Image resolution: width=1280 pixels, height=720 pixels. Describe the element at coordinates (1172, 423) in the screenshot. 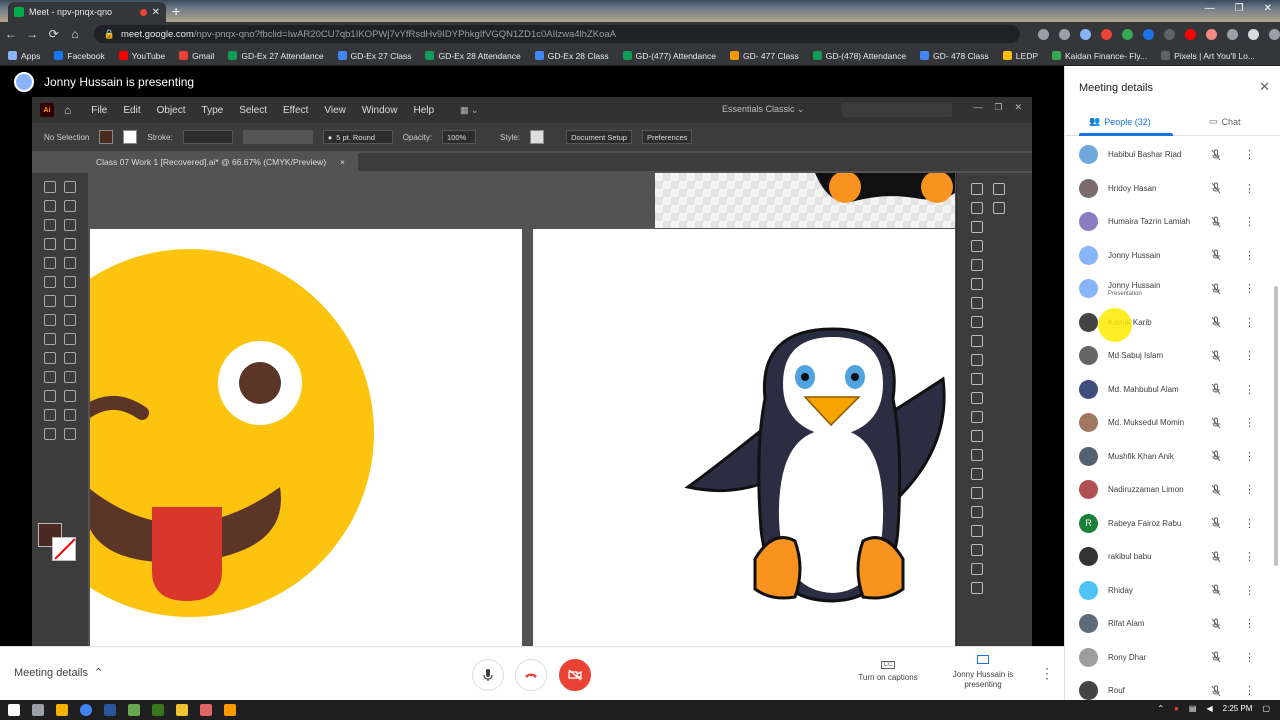

I see `participant-row: Md. Muksedul Momin ⋮` at that location.